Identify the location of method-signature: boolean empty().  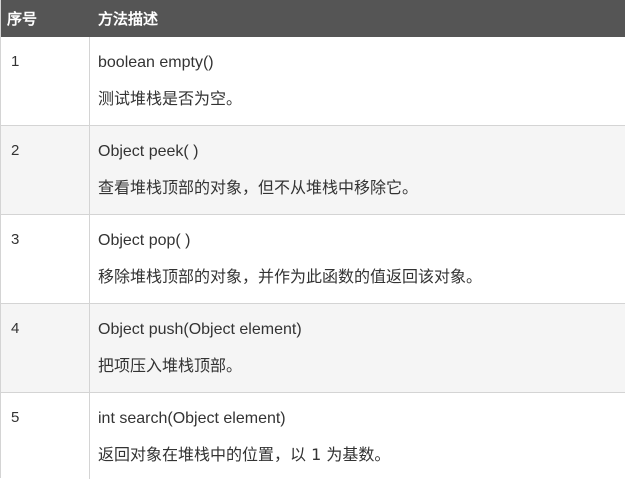
(156, 62).